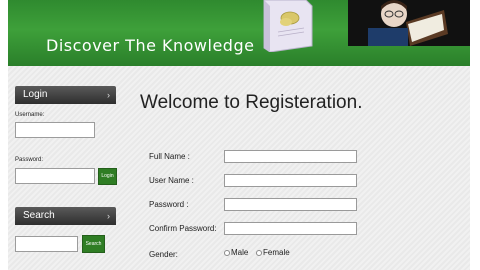 Image resolution: width=480 pixels, height=270 pixels. Describe the element at coordinates (183, 228) in the screenshot. I see `confirm-password-label: Confirm Password:` at that location.